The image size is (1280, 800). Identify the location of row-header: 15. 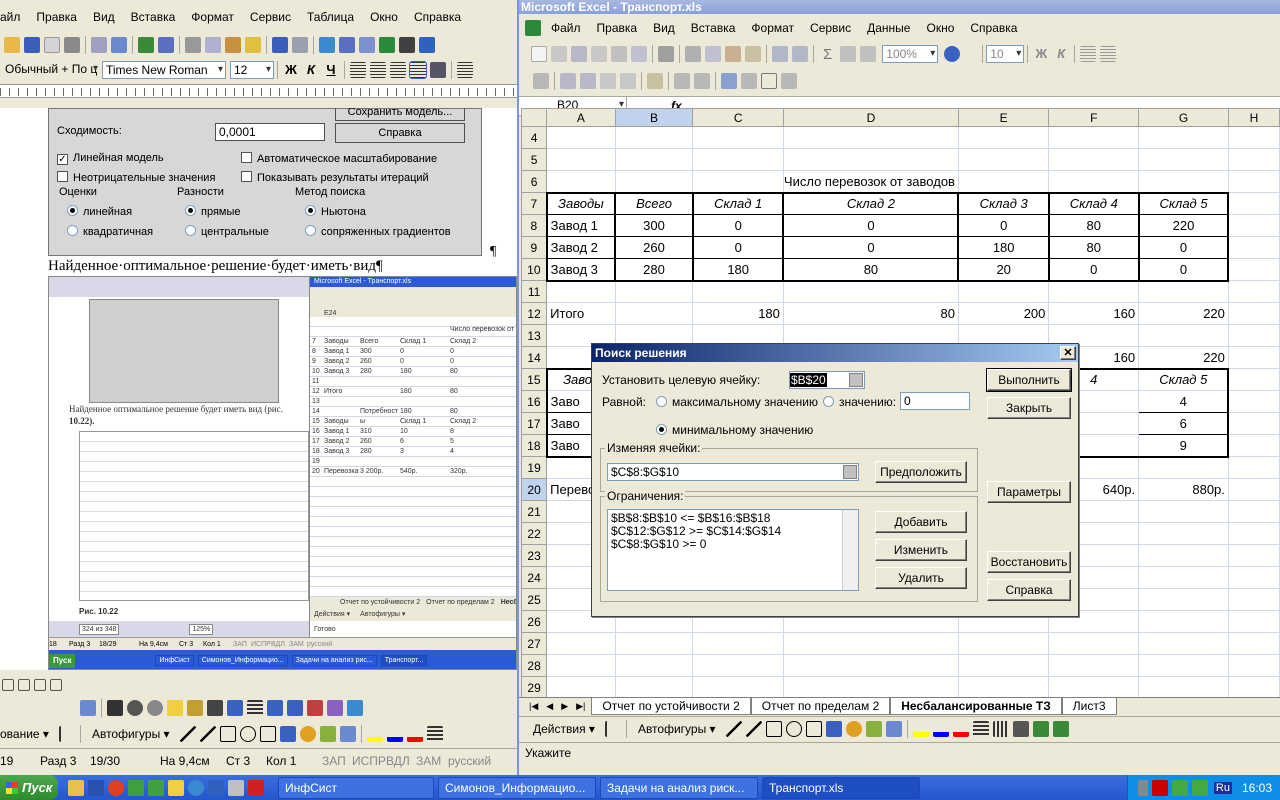
(534, 379).